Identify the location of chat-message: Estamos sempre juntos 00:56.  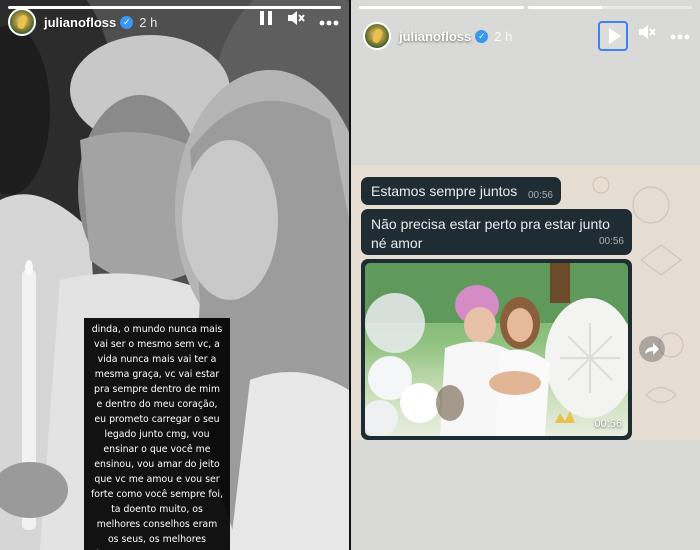
(461, 191).